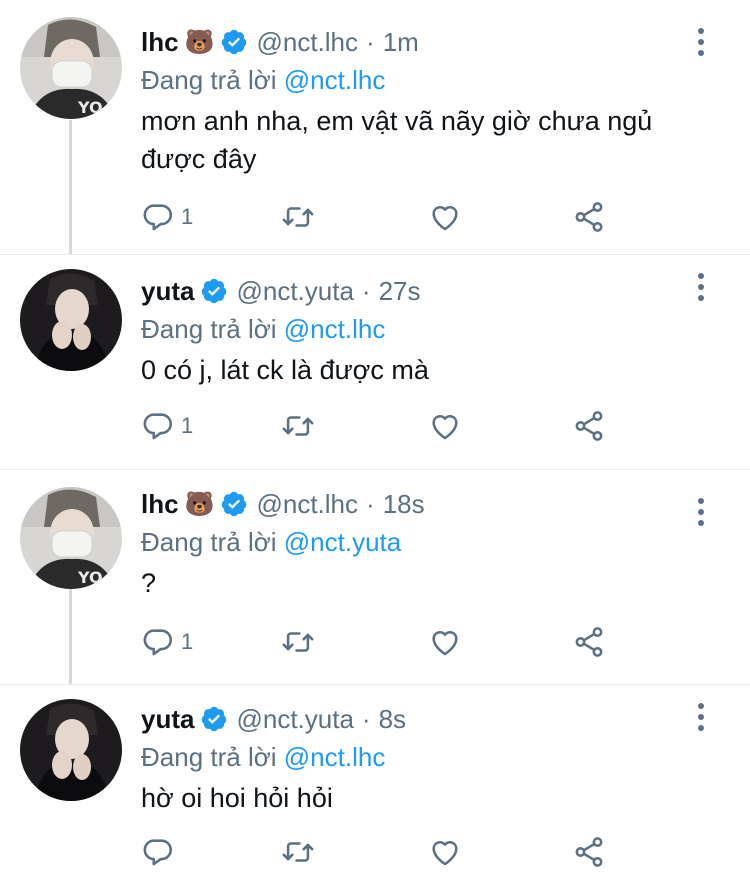 The image size is (750, 881). I want to click on timestamp: 8s, so click(392, 719).